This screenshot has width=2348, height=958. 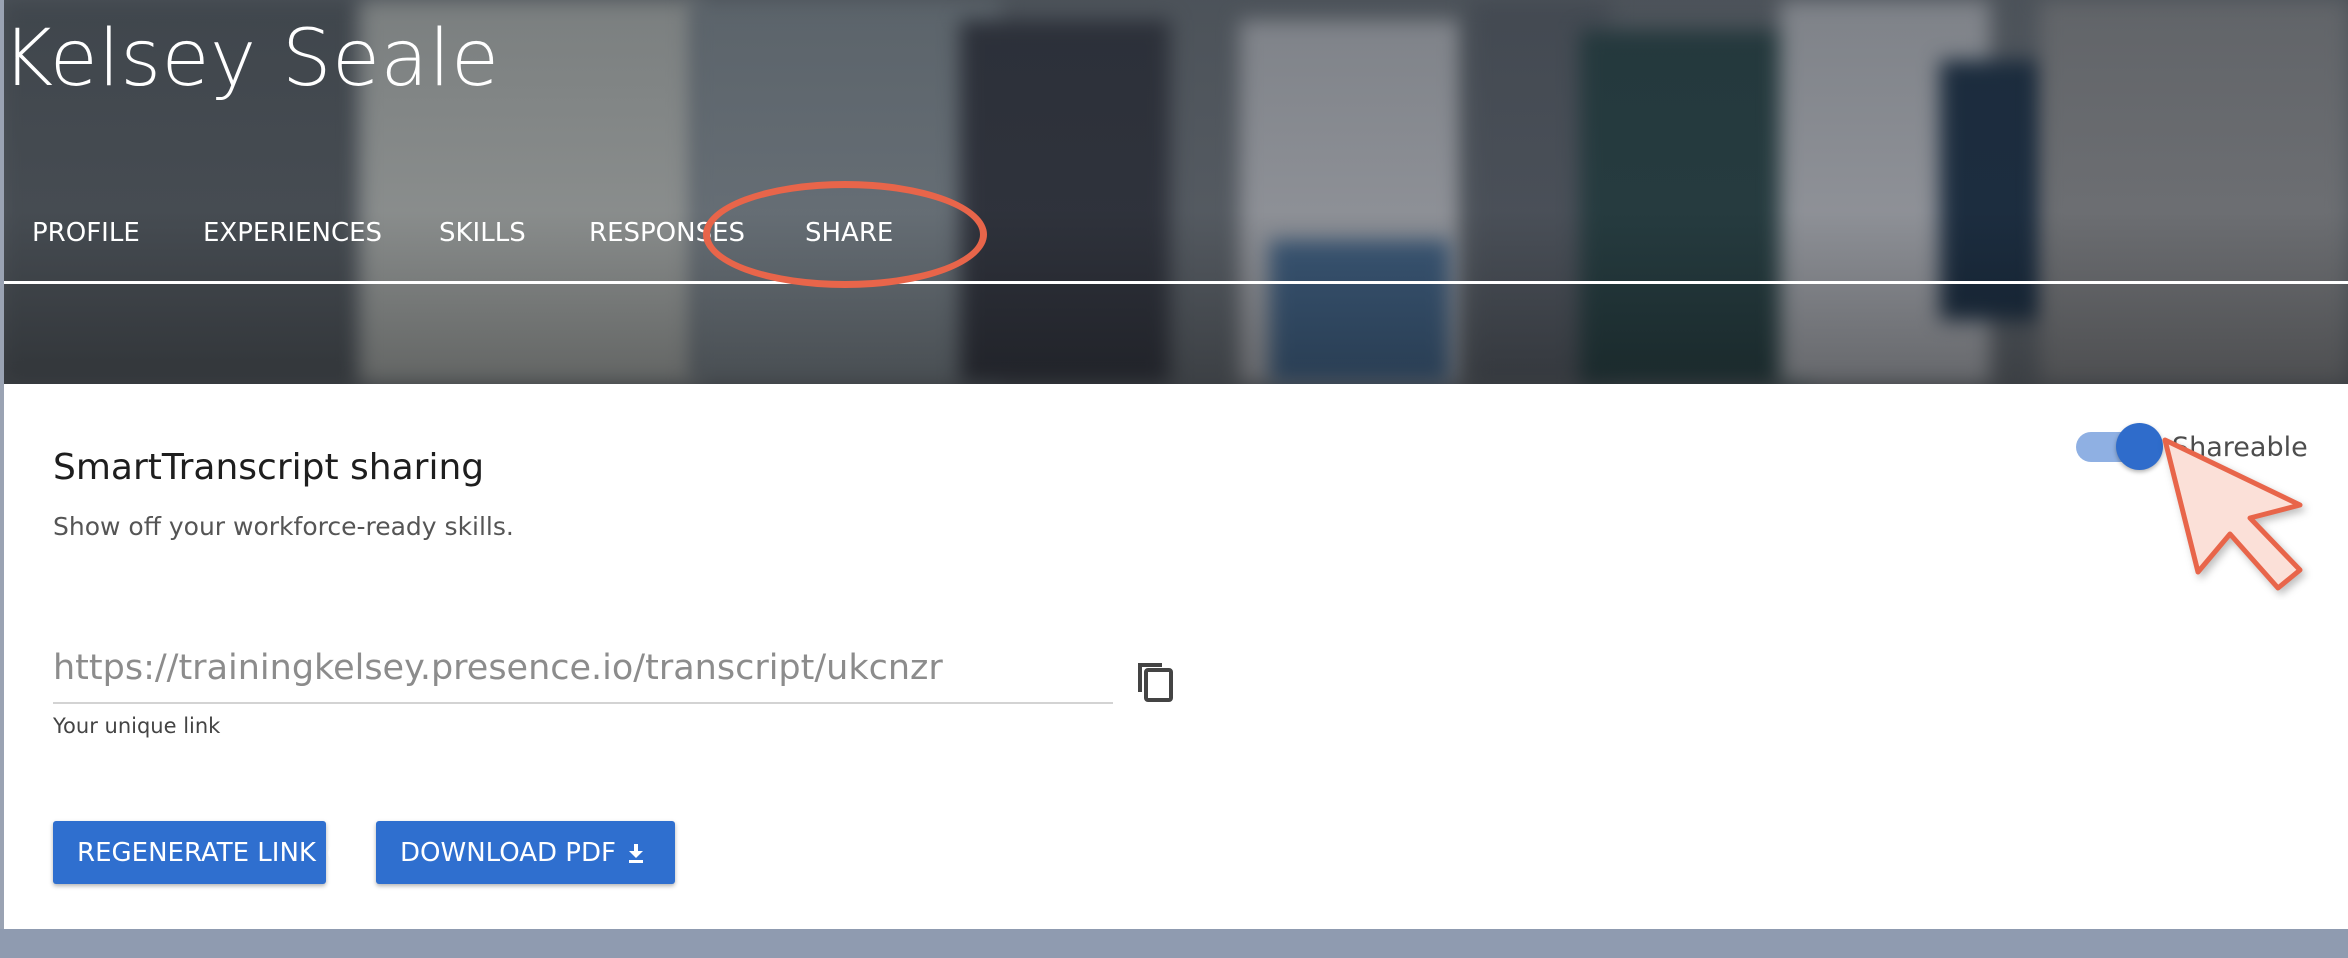 What do you see at coordinates (1174, 943) in the screenshot?
I see `page-footer-strip` at bounding box center [1174, 943].